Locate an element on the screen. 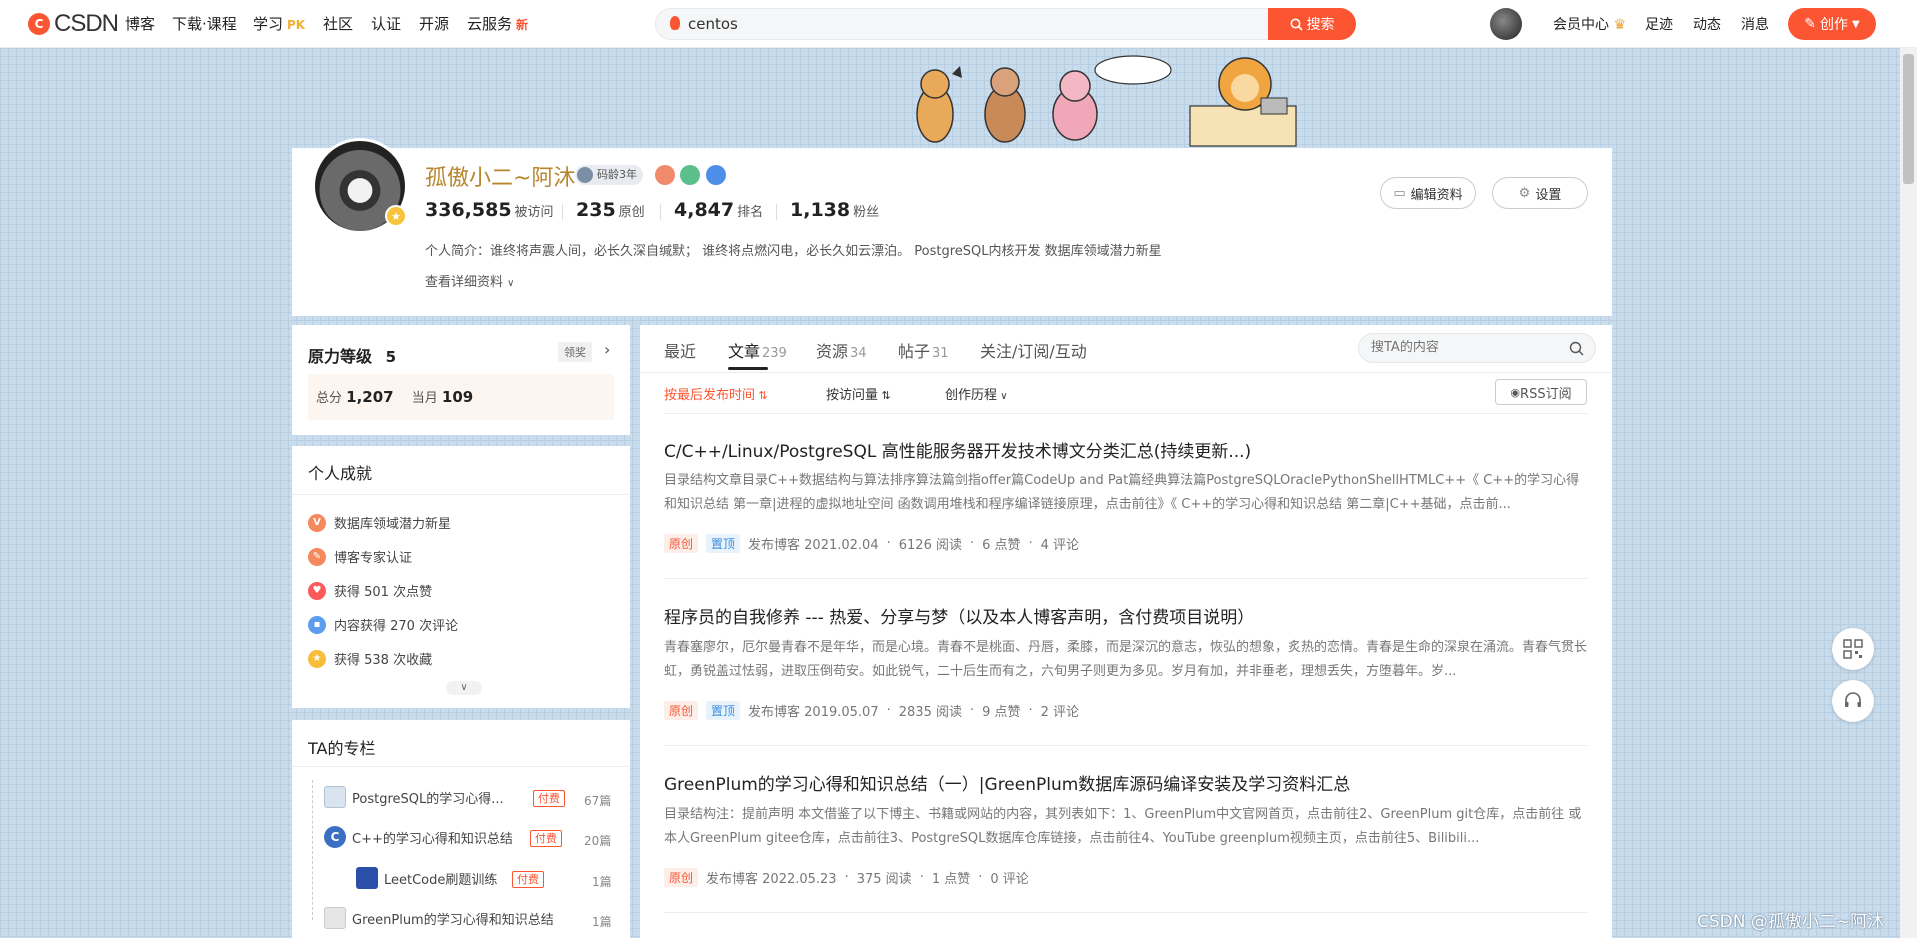 The width and height of the screenshot is (1917, 938). stat-original: 235 原创 is located at coordinates (610, 210).